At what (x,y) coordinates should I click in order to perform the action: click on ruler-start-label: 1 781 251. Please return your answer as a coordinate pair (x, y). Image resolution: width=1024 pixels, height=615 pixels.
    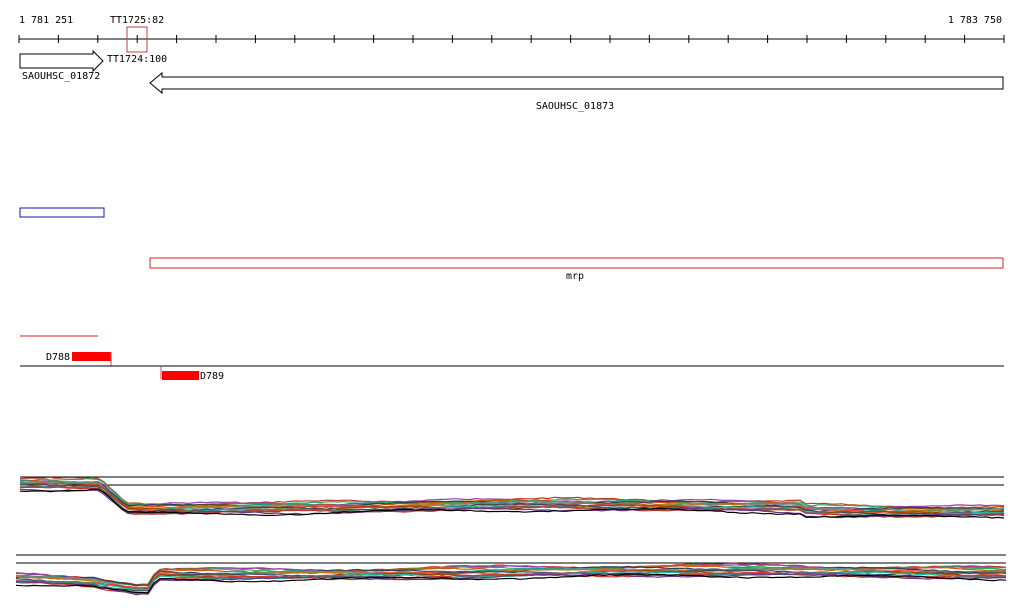
    Looking at the image, I should click on (46, 20).